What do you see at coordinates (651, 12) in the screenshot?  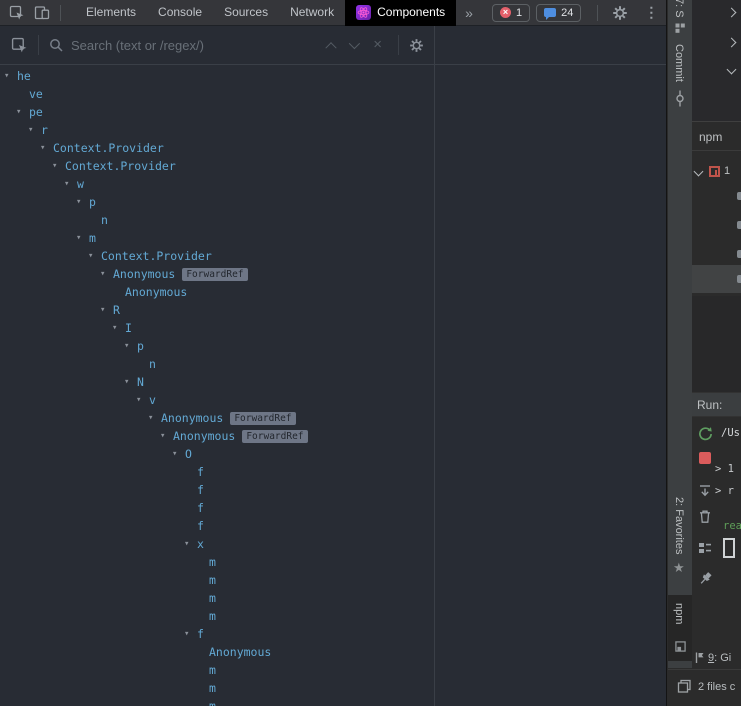 I see `kebab-menu-icon: ⋮` at bounding box center [651, 12].